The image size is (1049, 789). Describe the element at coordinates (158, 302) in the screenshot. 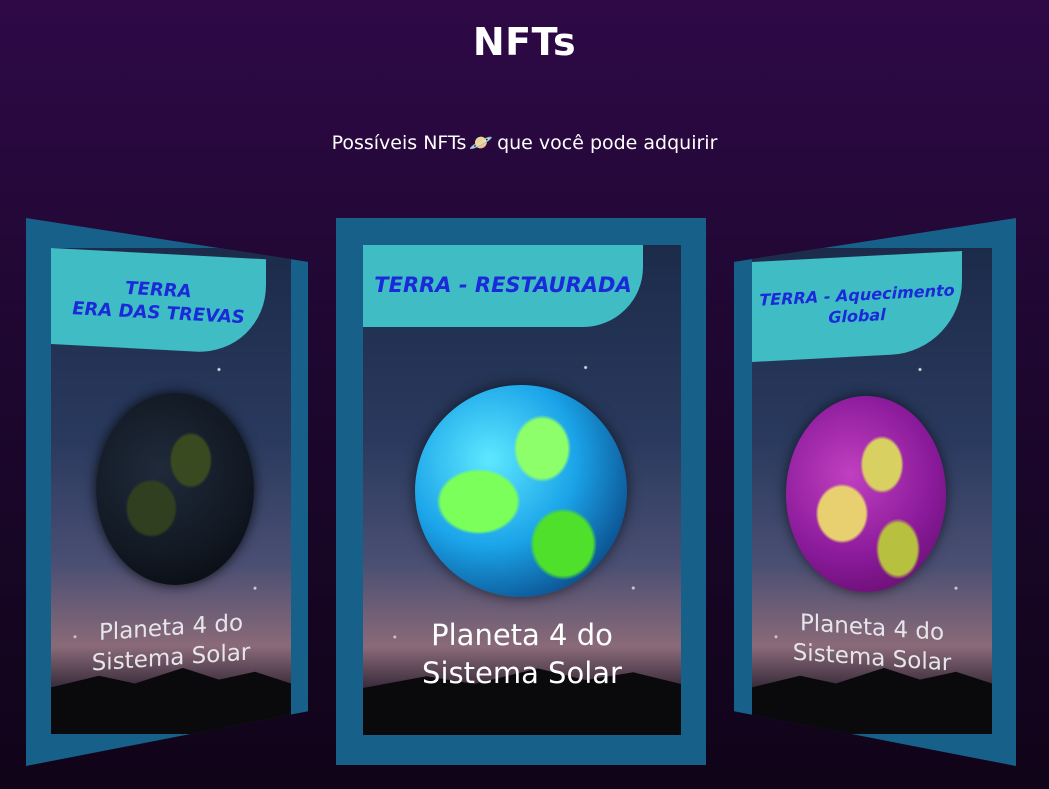

I see `card-banner: TERRA ERA DAS TREVAS` at that location.